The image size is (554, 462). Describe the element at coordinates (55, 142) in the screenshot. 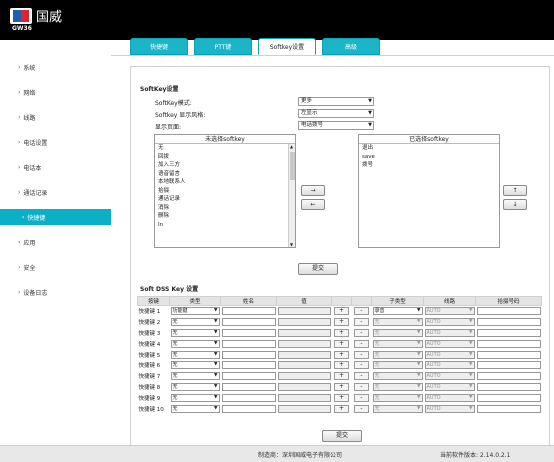

I see `sidebar-item: › 电话设置` at that location.